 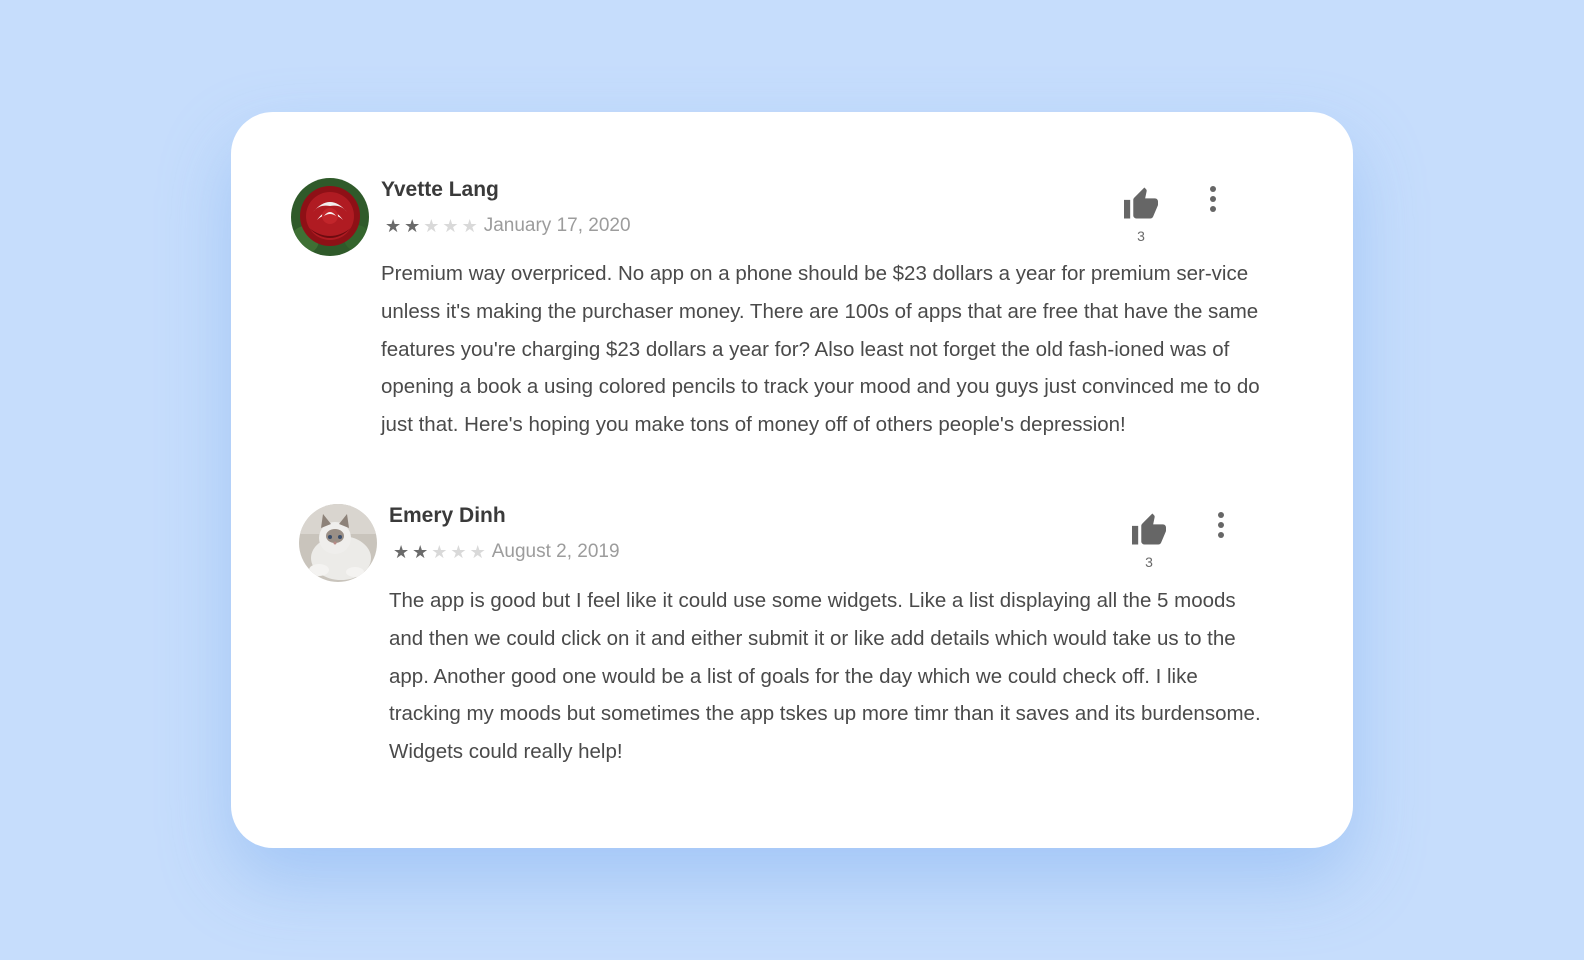 I want to click on cat-avatar-image, so click(x=338, y=543).